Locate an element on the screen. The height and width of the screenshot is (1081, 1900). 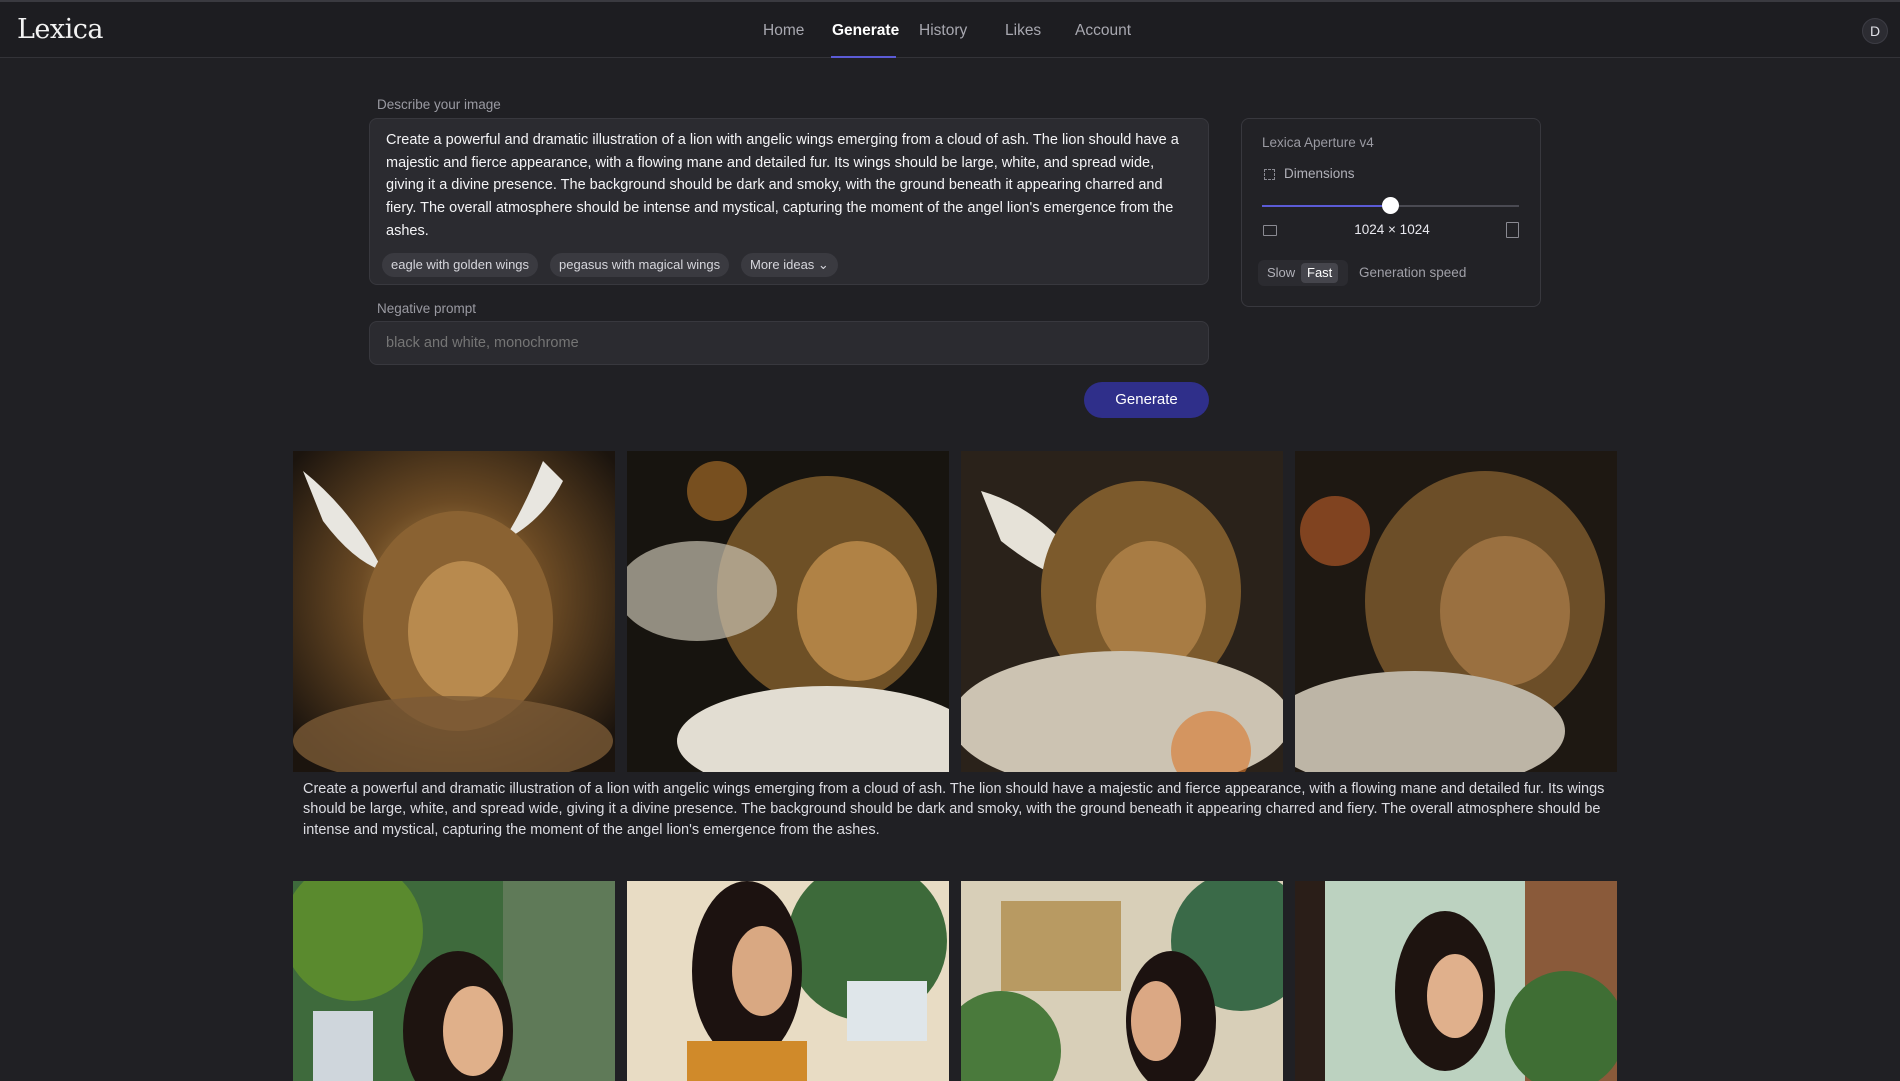
nav-home: Home is located at coordinates (783, 31).